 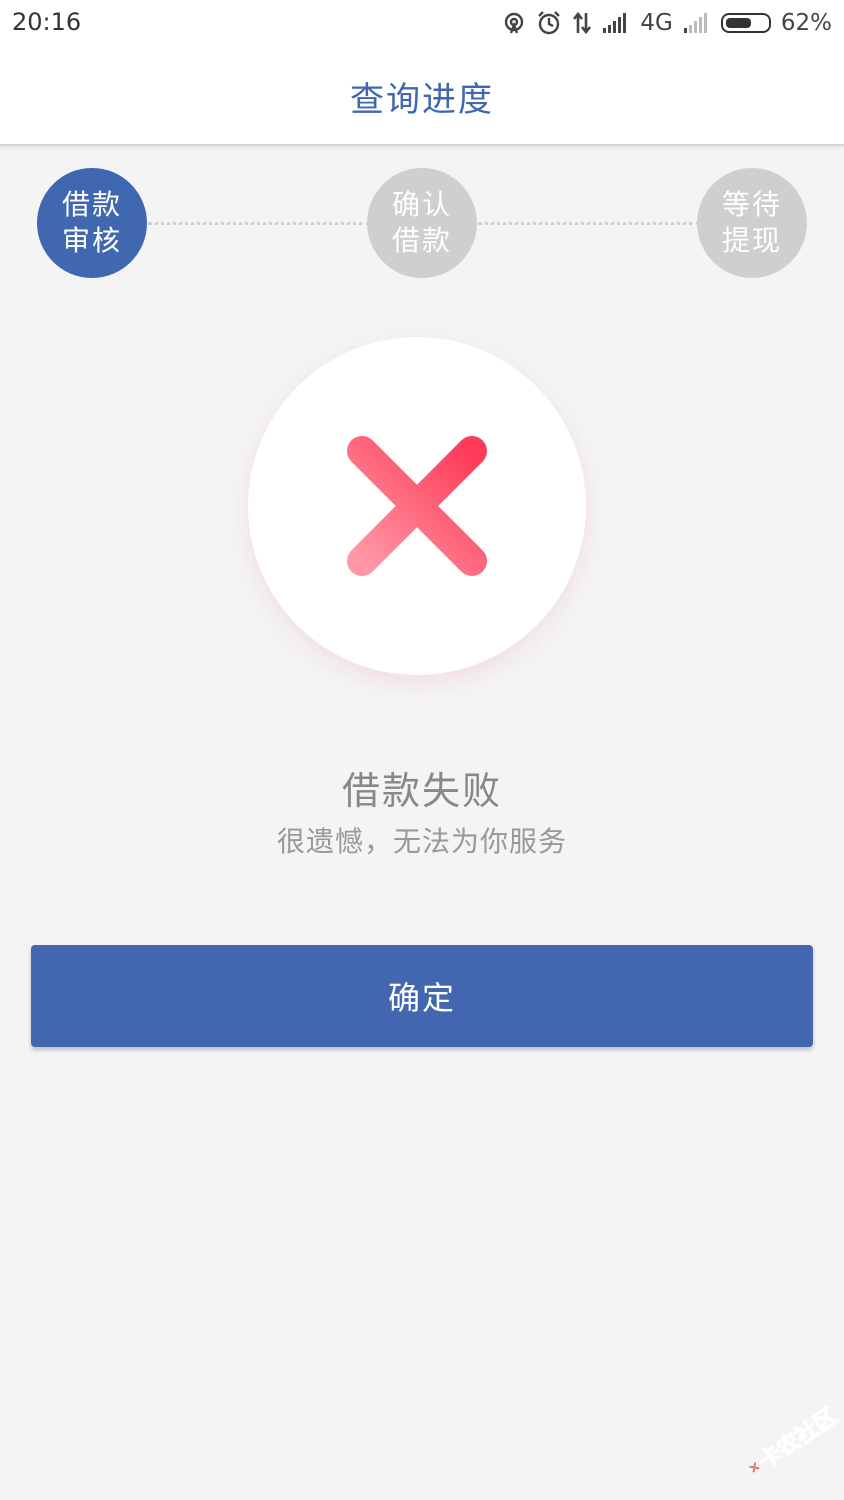 I want to click on step-label-line1: 借款, so click(x=91, y=204).